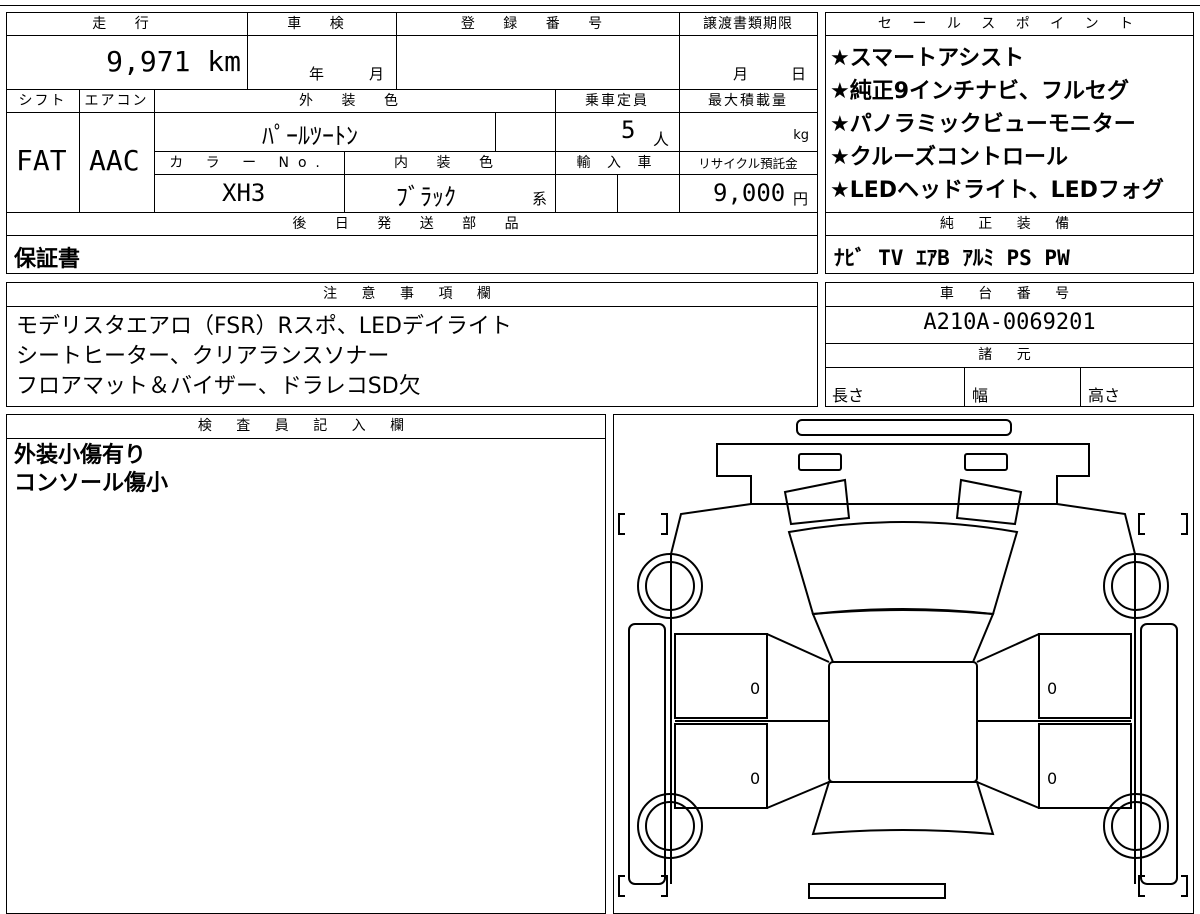  I want to click on capacity-unit: 人, so click(661, 139).